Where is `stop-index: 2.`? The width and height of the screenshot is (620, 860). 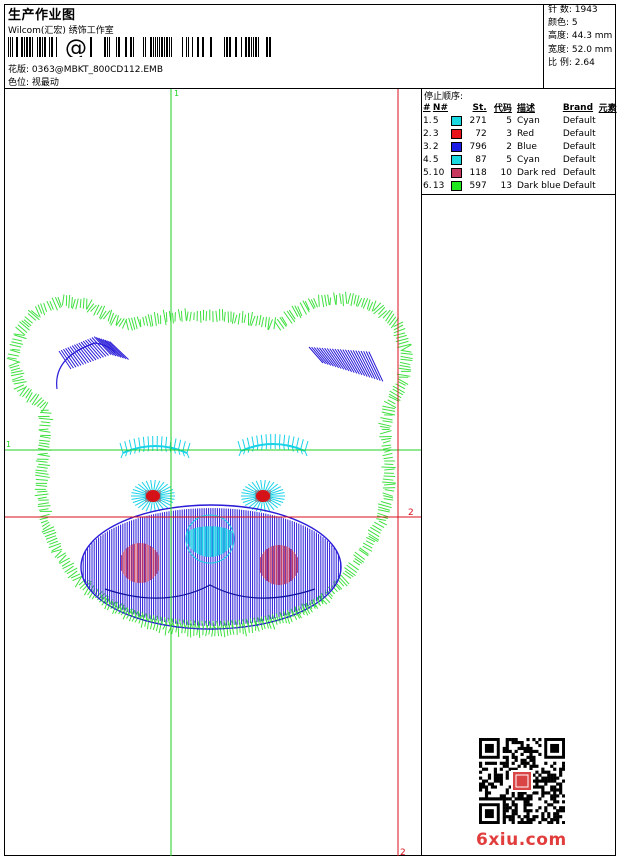
stop-index: 2. is located at coordinates (427, 133).